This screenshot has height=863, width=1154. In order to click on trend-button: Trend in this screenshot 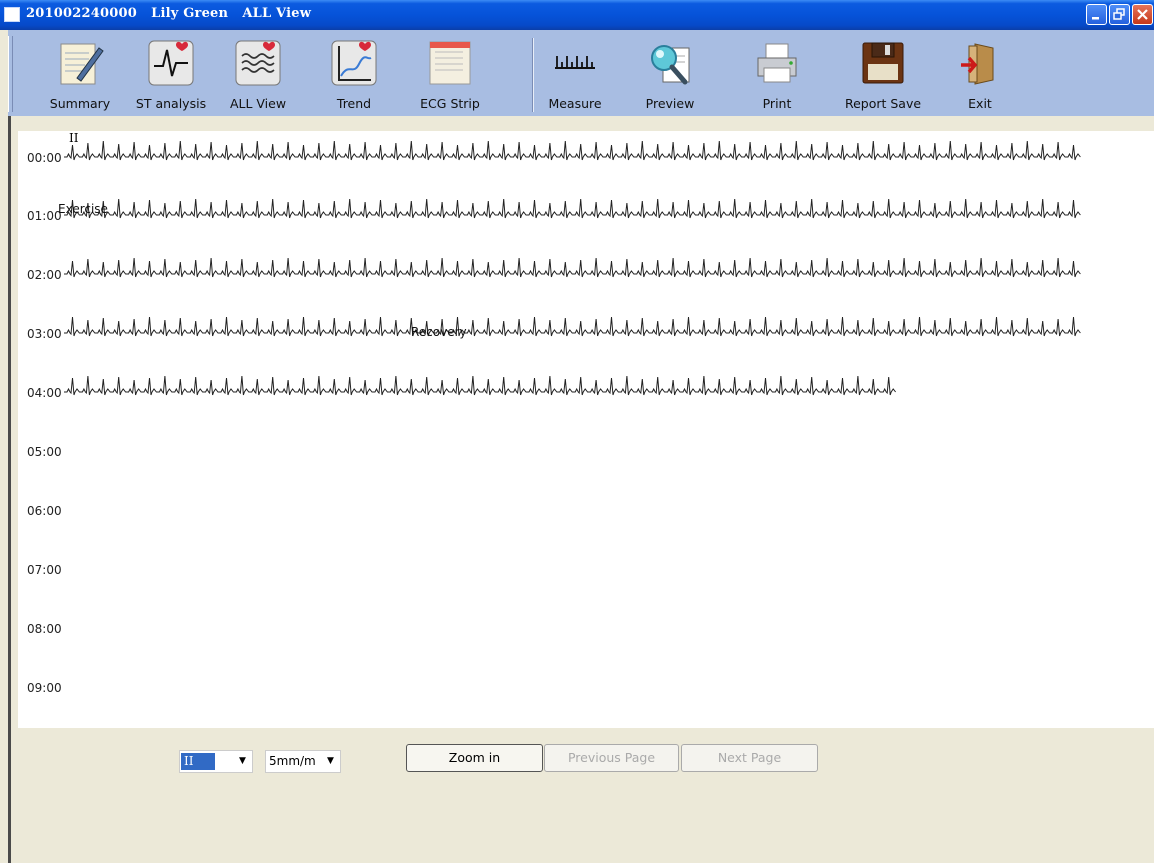, I will do `click(354, 75)`.